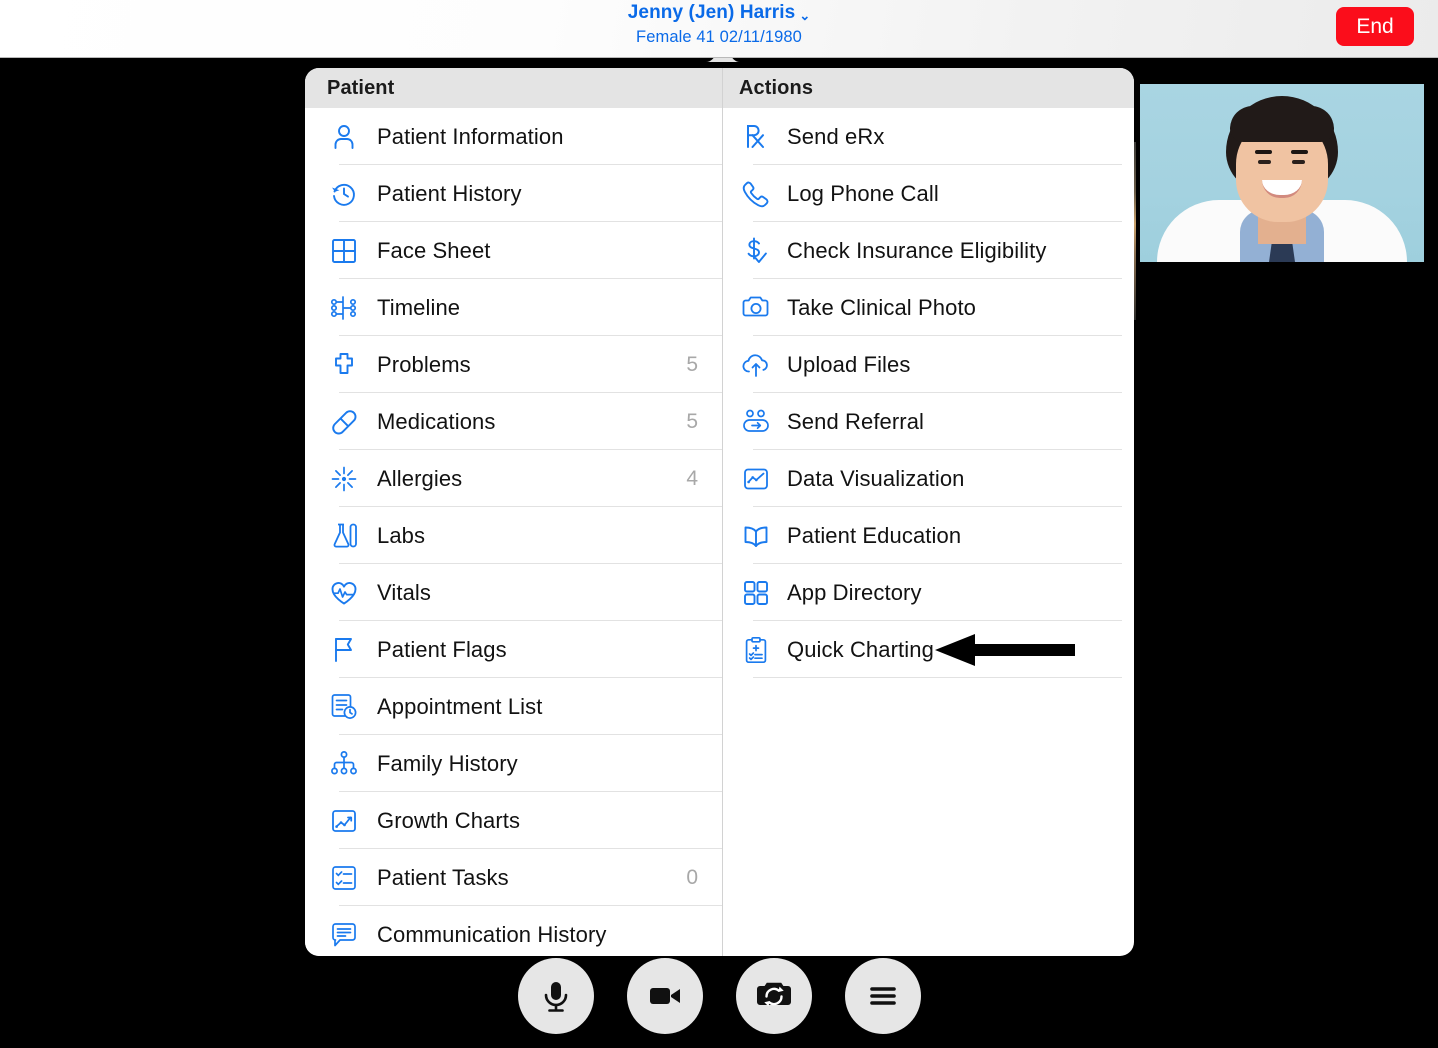 This screenshot has width=1438, height=1048. I want to click on person-icon, so click(344, 137).